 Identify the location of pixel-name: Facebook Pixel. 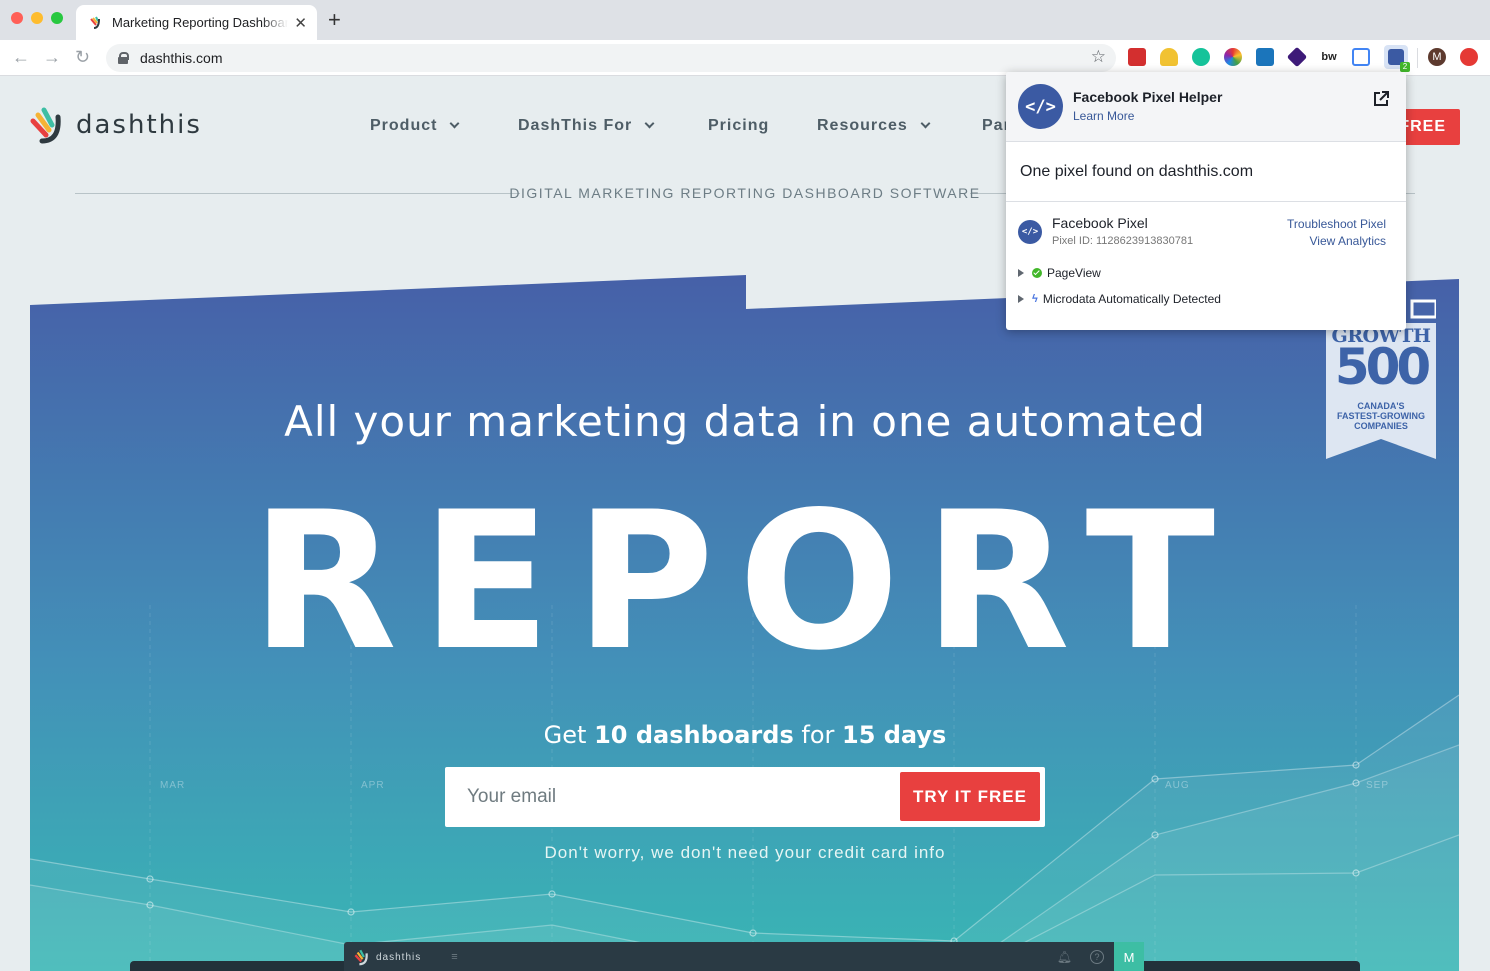
(1100, 223).